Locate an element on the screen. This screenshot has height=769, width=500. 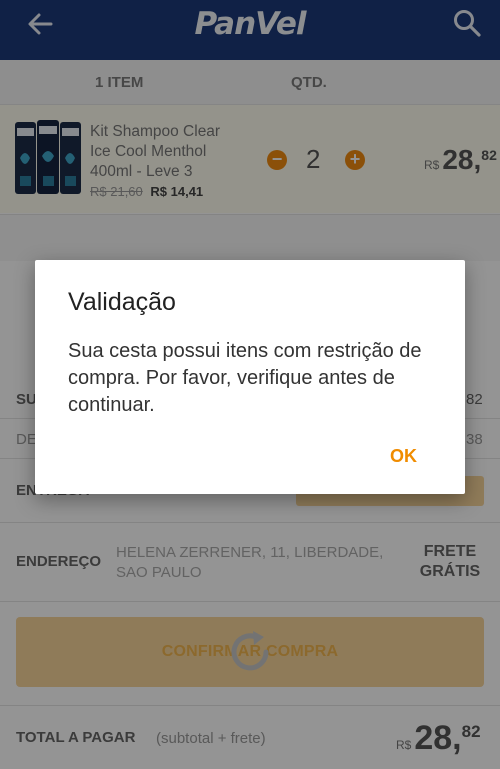
dialog-title: Validação is located at coordinates (122, 302).